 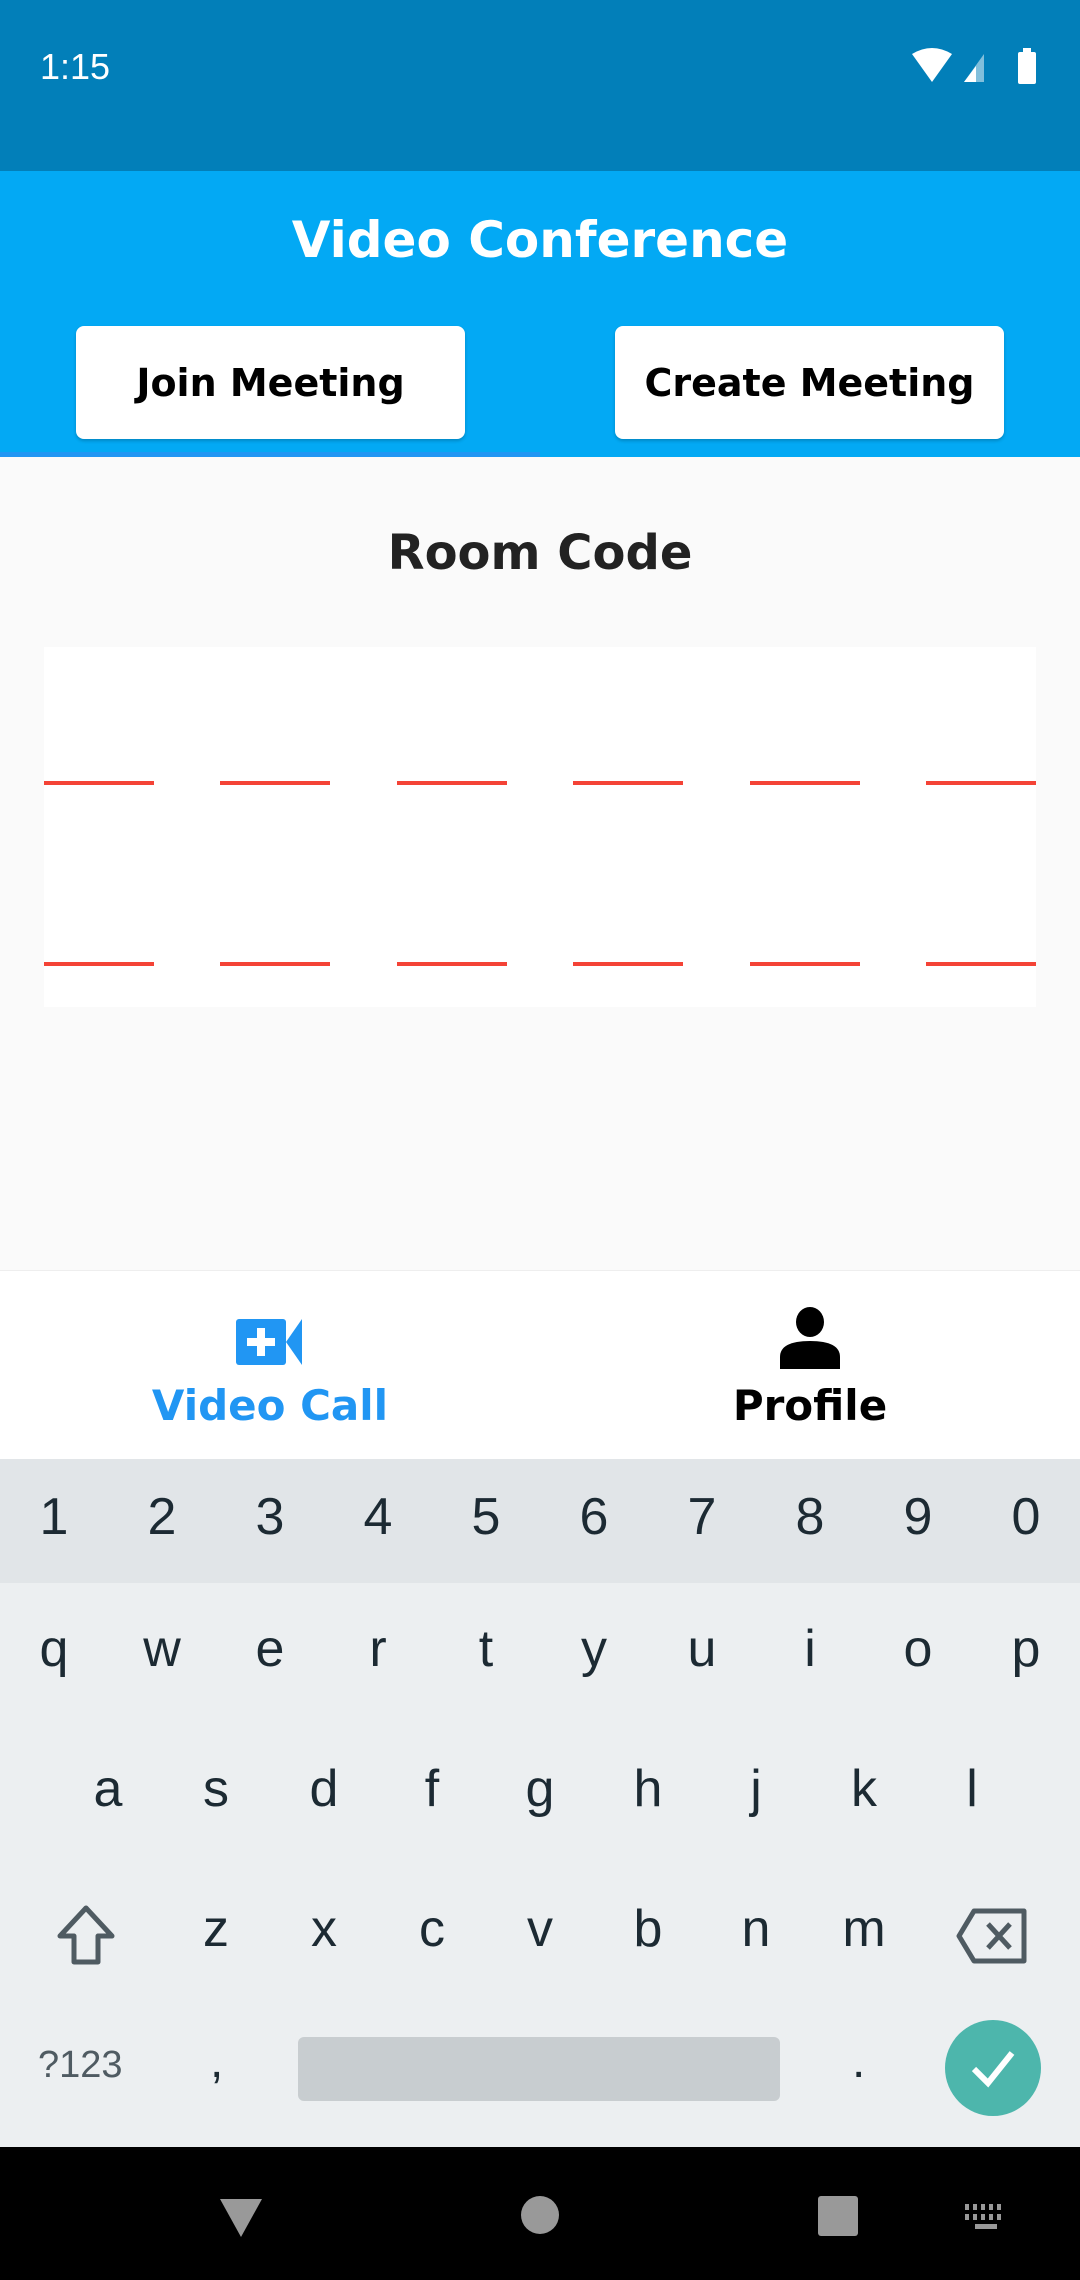 I want to click on key-z: z, so click(x=216, y=1929).